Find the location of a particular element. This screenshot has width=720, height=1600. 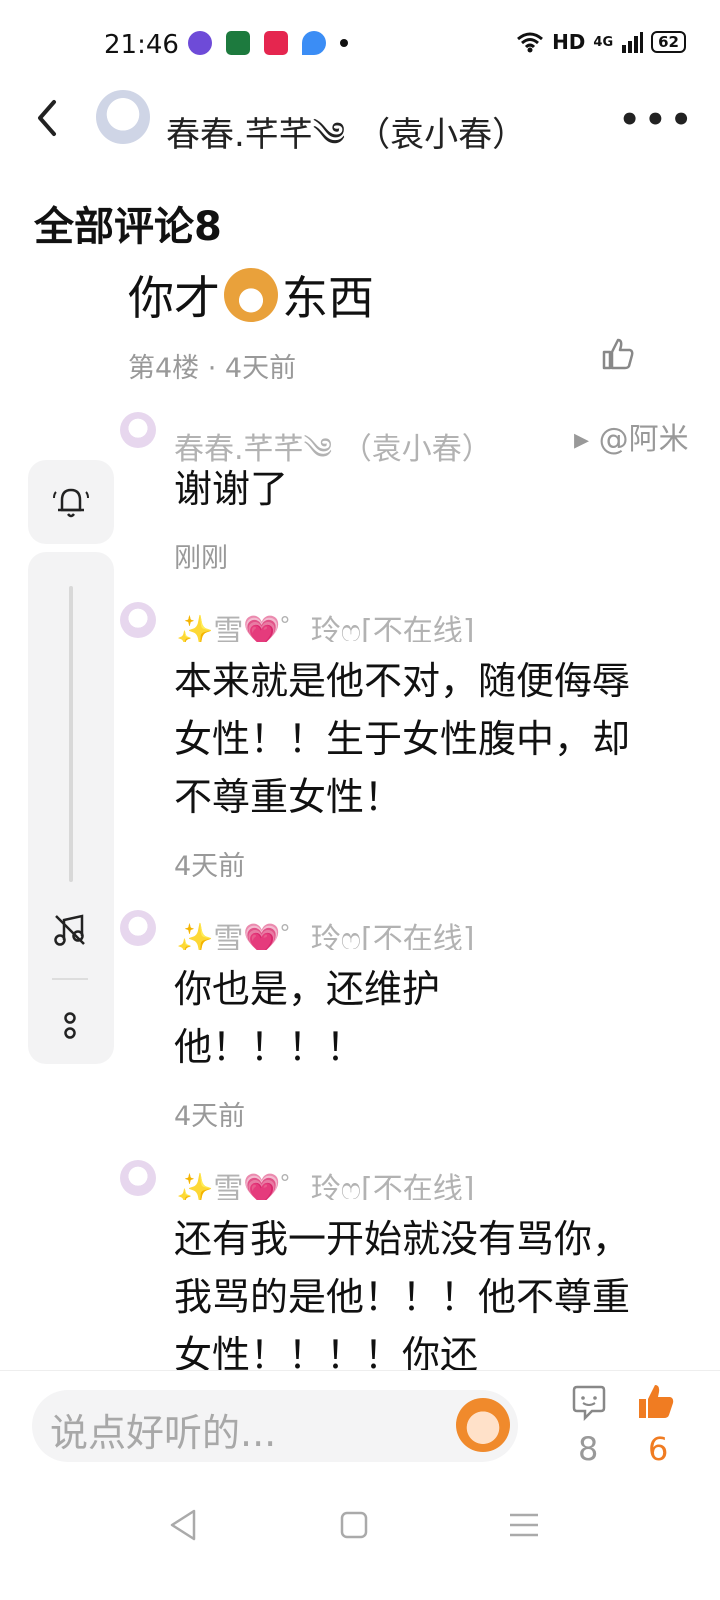

more-options-icon: ••• is located at coordinates (657, 120).